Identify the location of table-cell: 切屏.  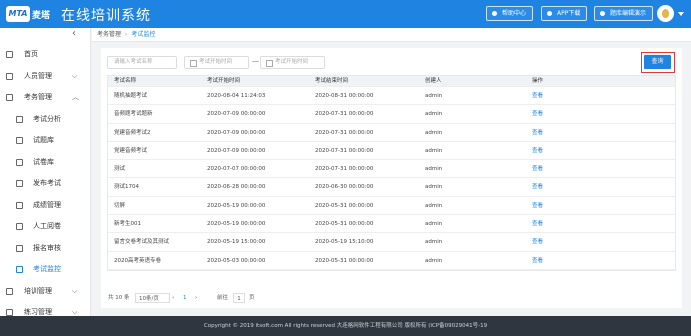
(120, 205).